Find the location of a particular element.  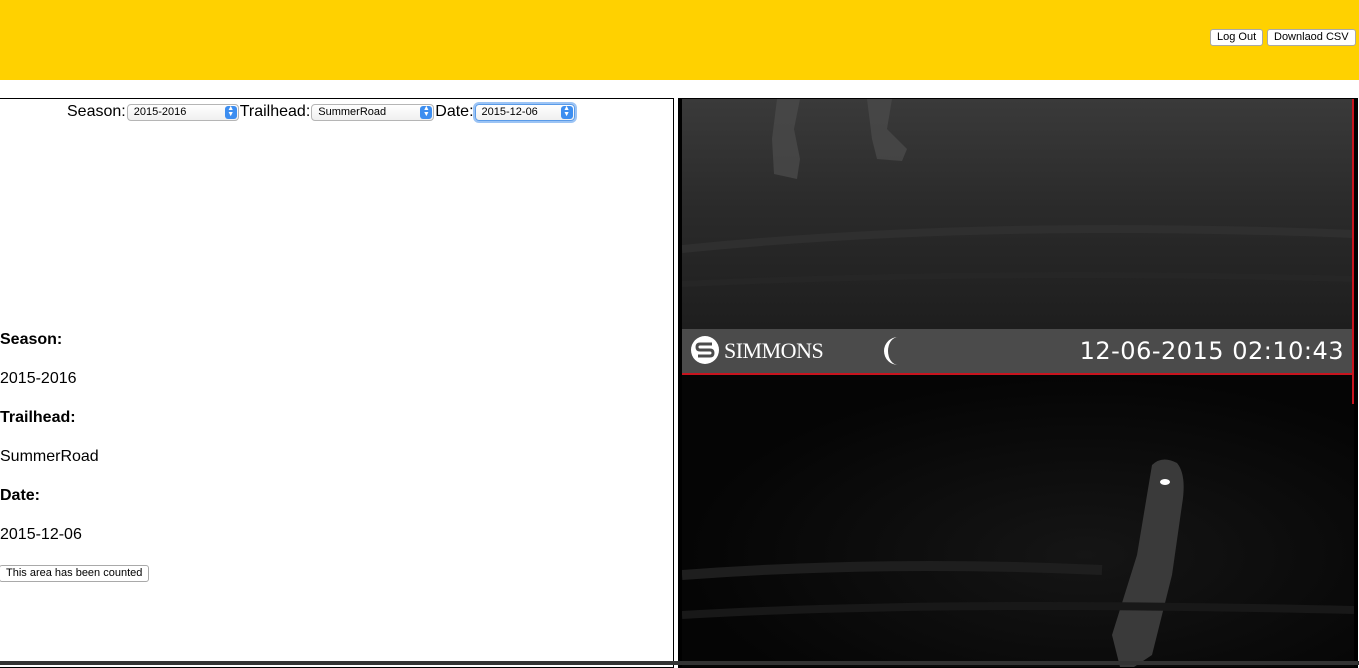

trailhead-select: SummerRoad ▲ ▼ is located at coordinates (373, 112).